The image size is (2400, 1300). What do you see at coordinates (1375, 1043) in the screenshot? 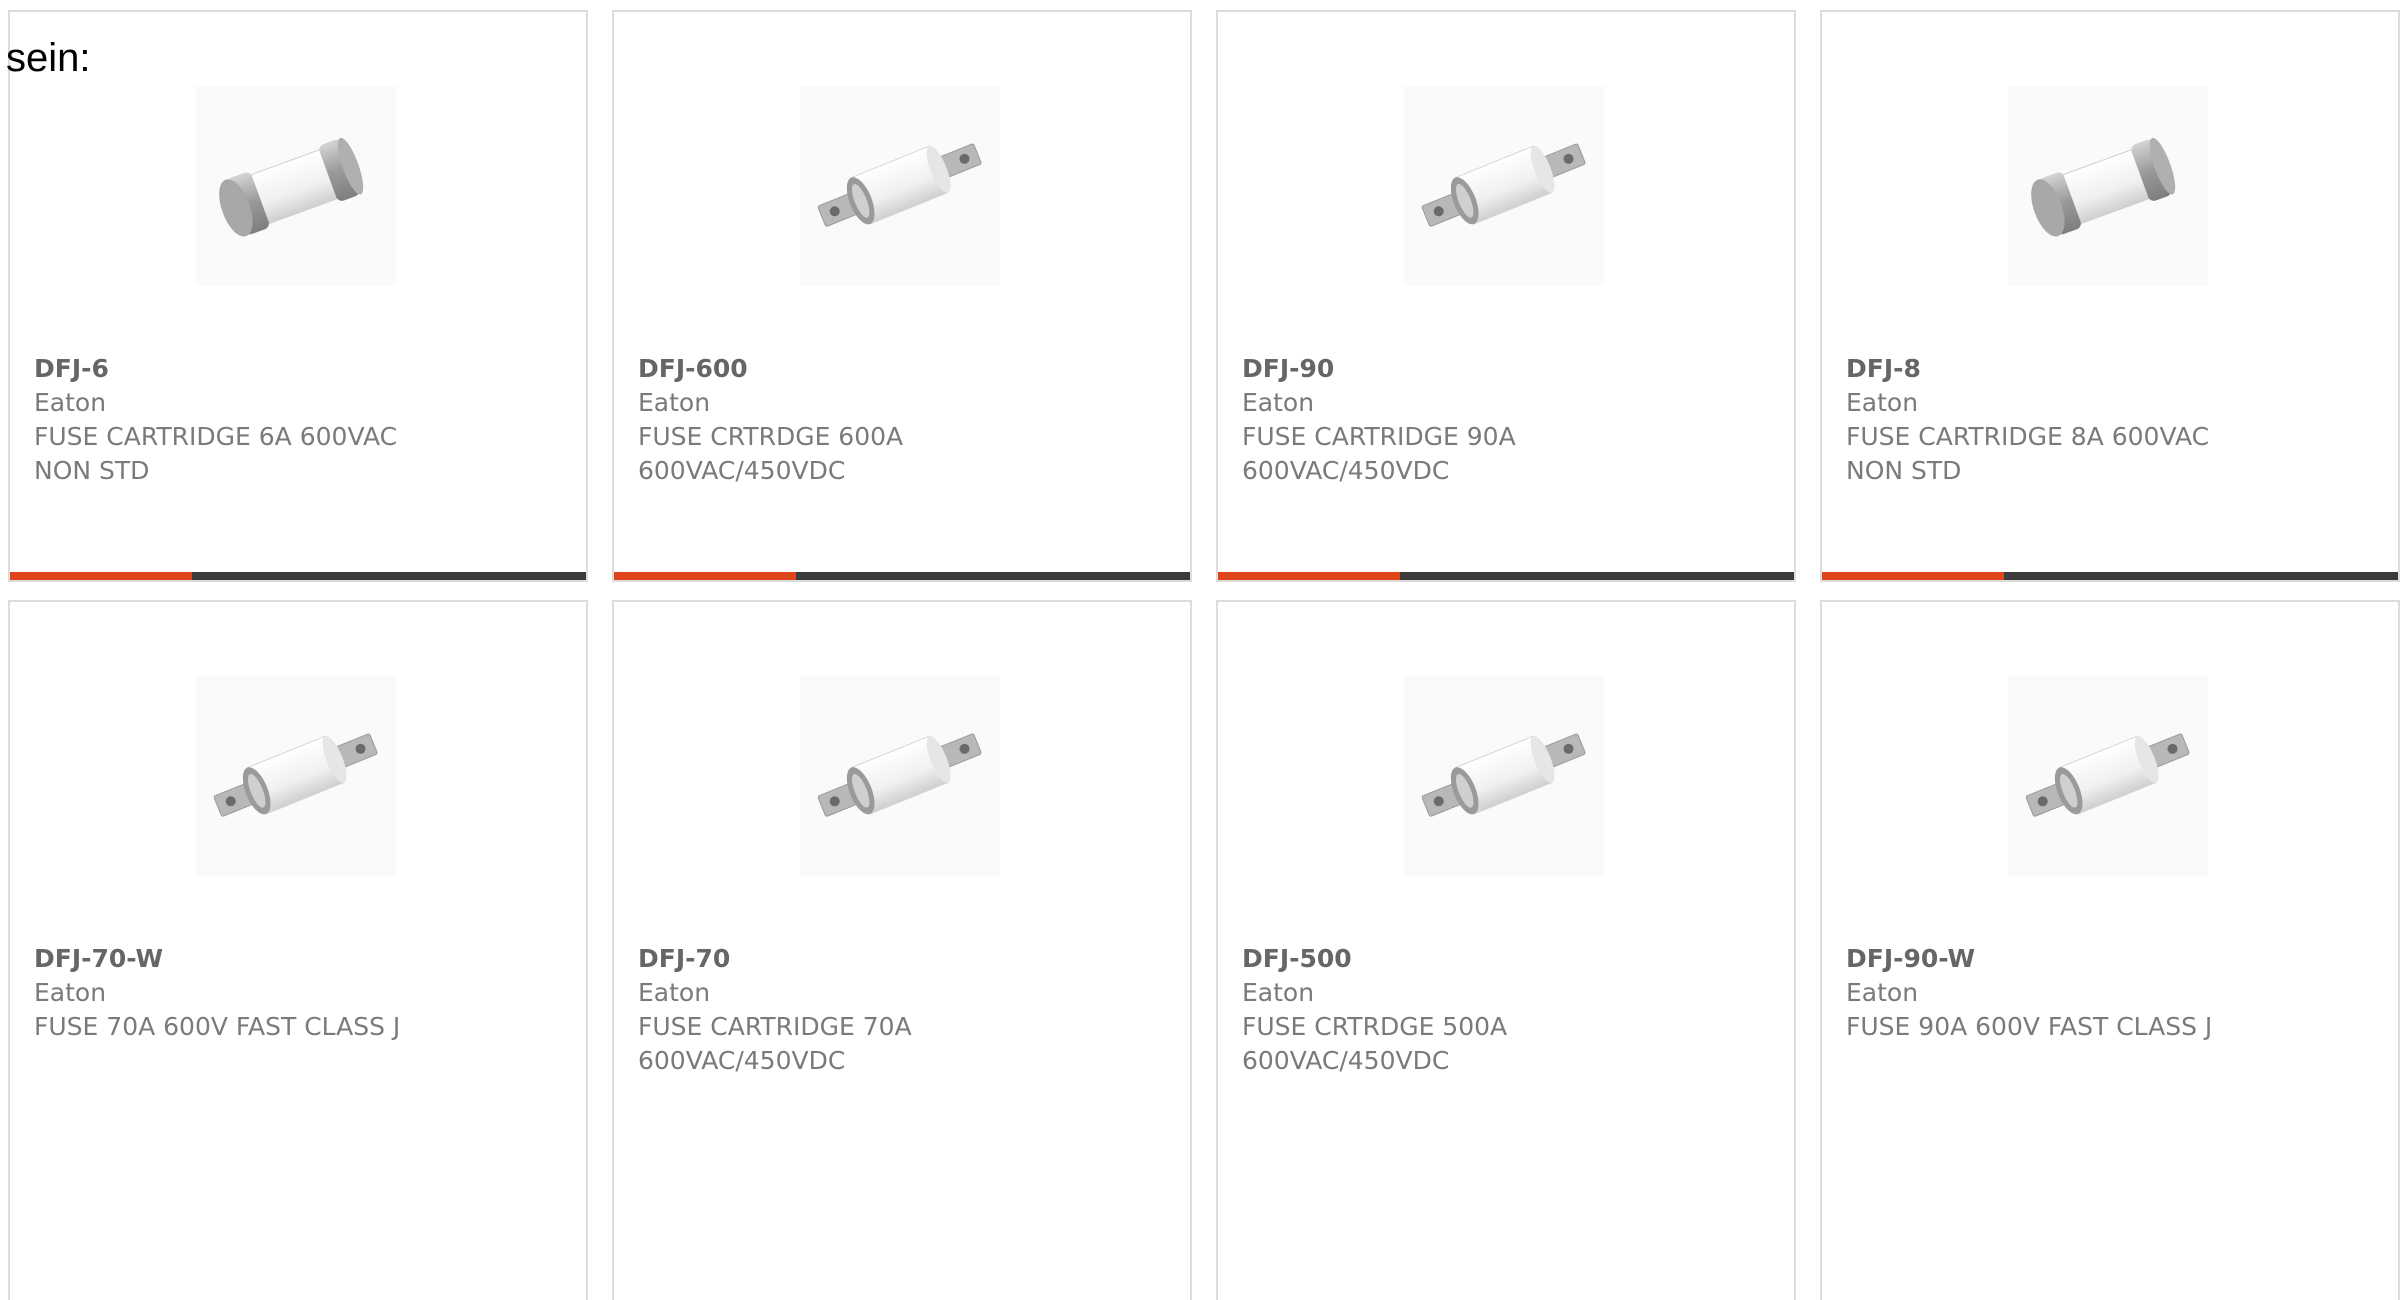
I see `product-description: FUSE CRTRDGE 500A 600VAC/450VDC` at bounding box center [1375, 1043].